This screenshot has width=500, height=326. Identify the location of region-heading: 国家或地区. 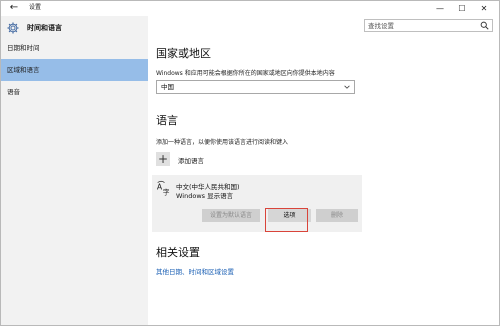
(183, 53).